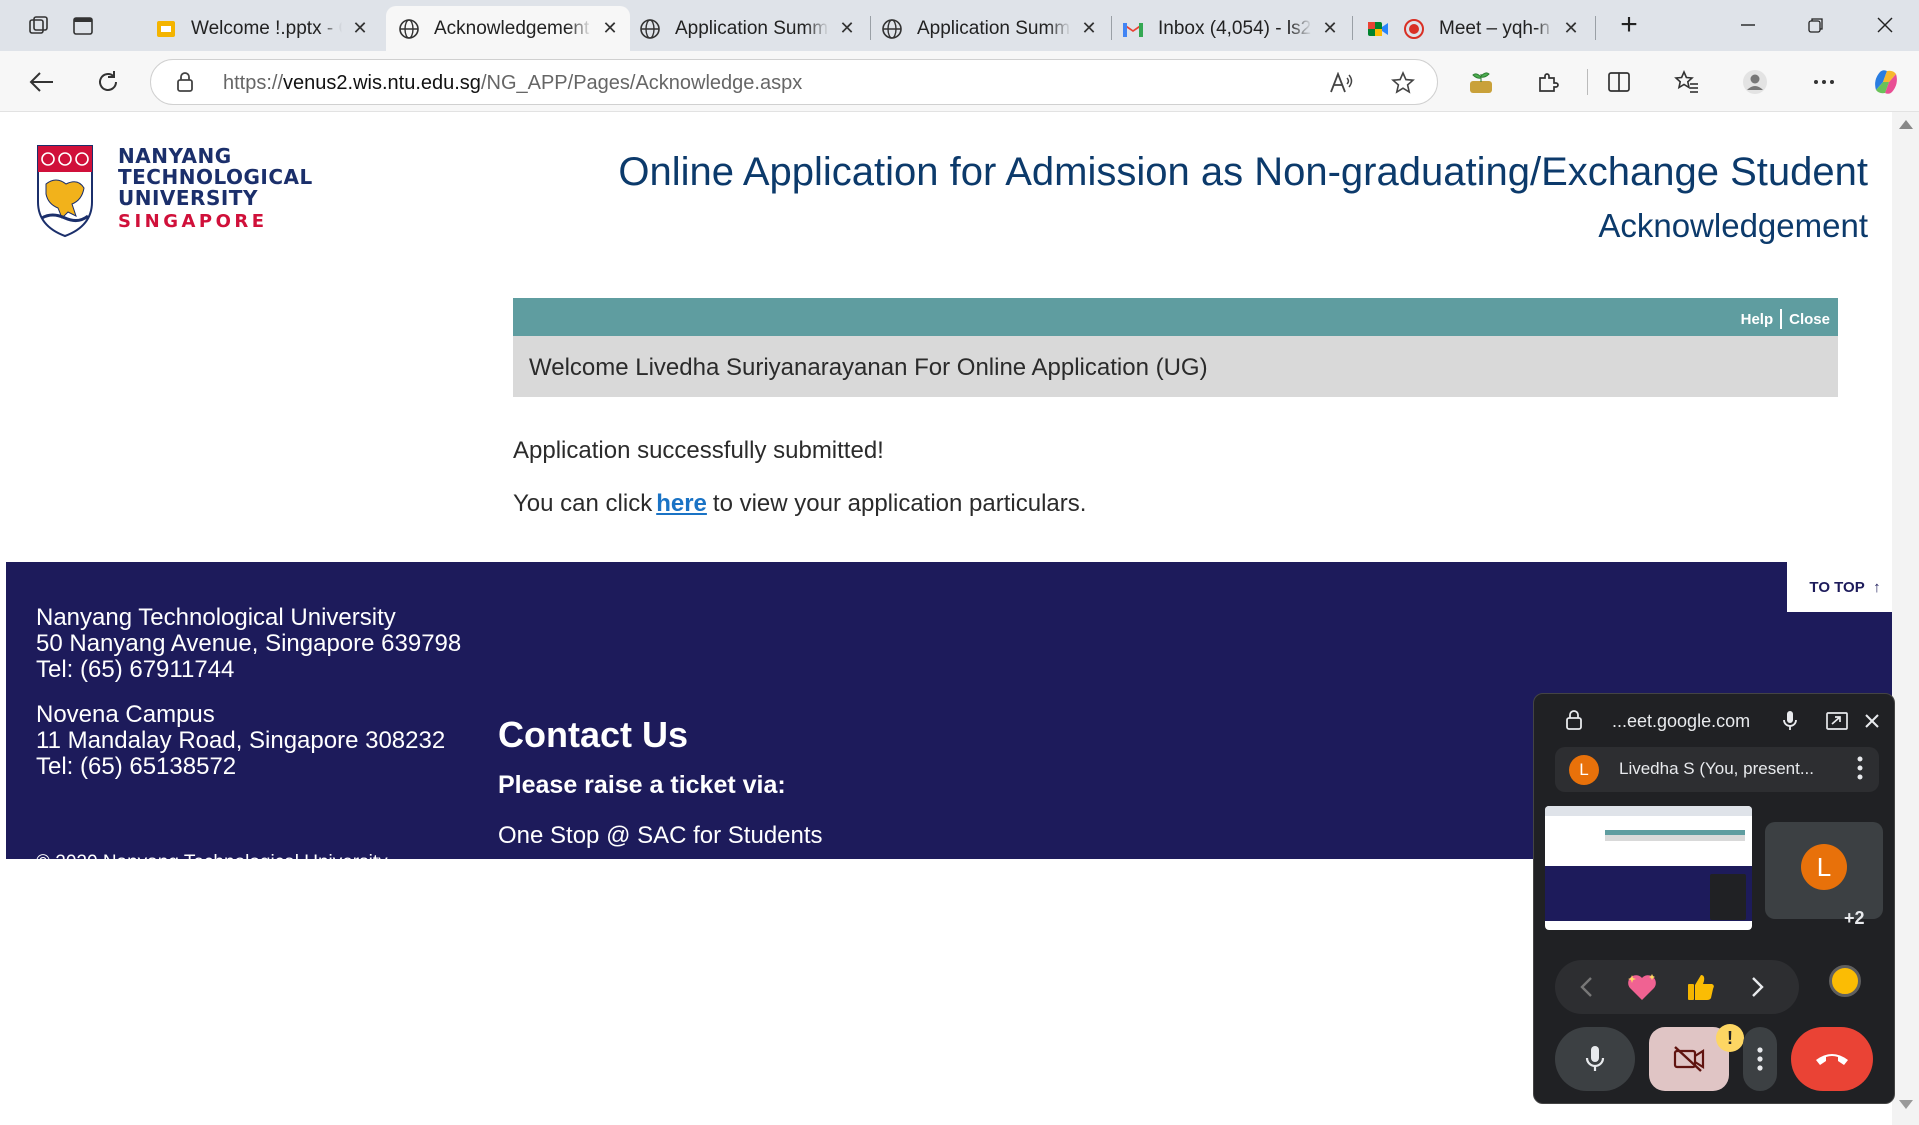 The width and height of the screenshot is (1919, 1125). Describe the element at coordinates (1648, 868) in the screenshot. I see `screen-share-thumbnail` at that location.